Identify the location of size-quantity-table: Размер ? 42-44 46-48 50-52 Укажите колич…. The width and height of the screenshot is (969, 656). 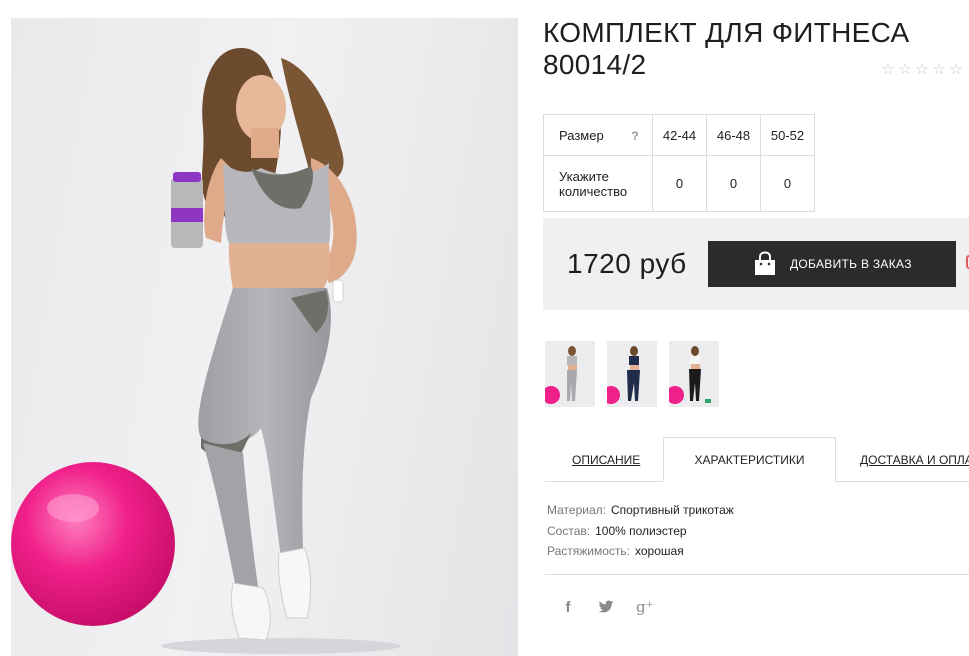
(679, 163).